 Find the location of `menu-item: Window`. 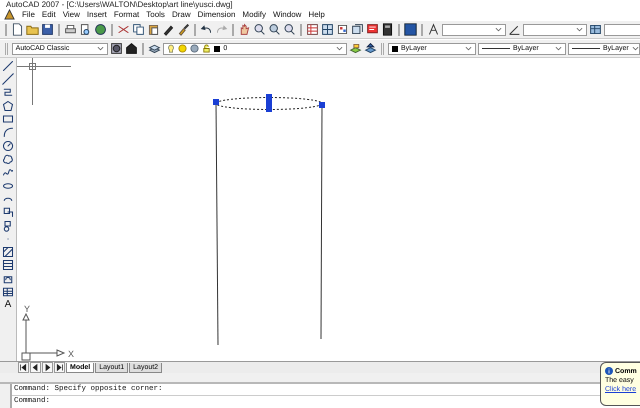

menu-item: Window is located at coordinates (287, 14).